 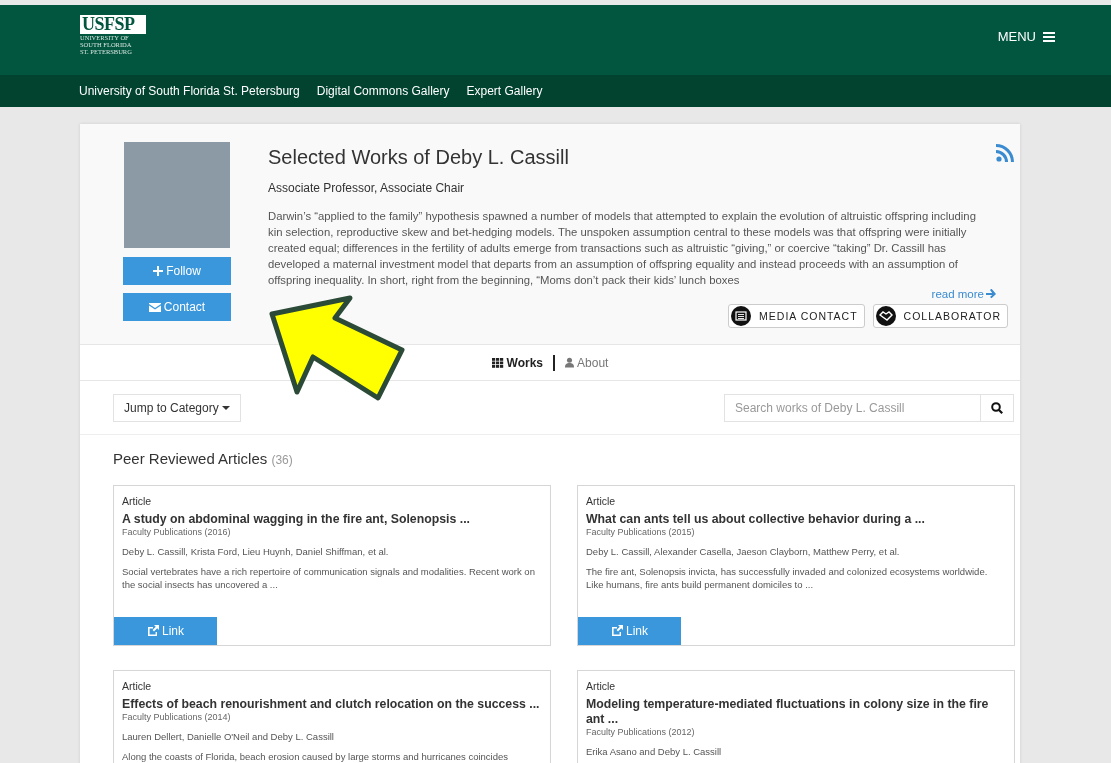 What do you see at coordinates (497, 362) in the screenshot?
I see `grid-icon` at bounding box center [497, 362].